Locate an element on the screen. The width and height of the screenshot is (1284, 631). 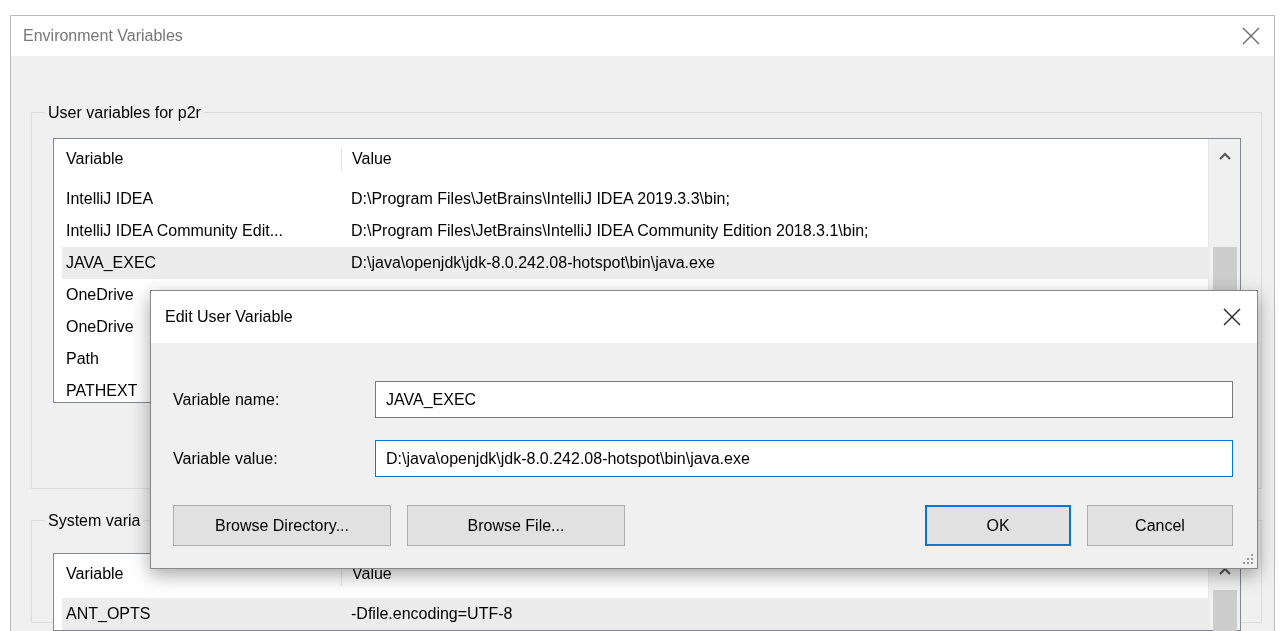
close-icon is located at coordinates (1232, 317).